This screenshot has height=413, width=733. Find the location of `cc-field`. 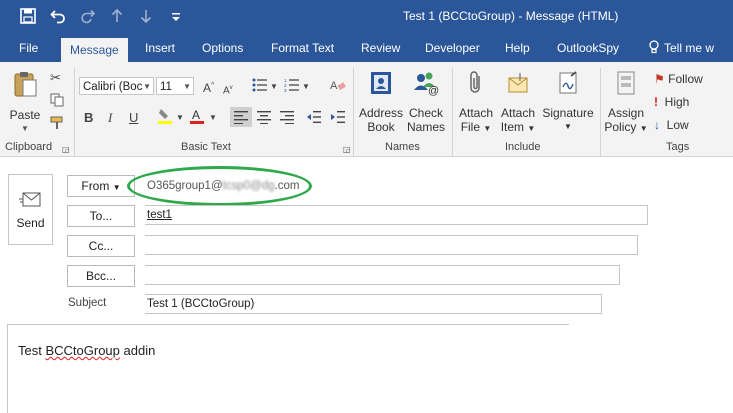

cc-field is located at coordinates (391, 245).